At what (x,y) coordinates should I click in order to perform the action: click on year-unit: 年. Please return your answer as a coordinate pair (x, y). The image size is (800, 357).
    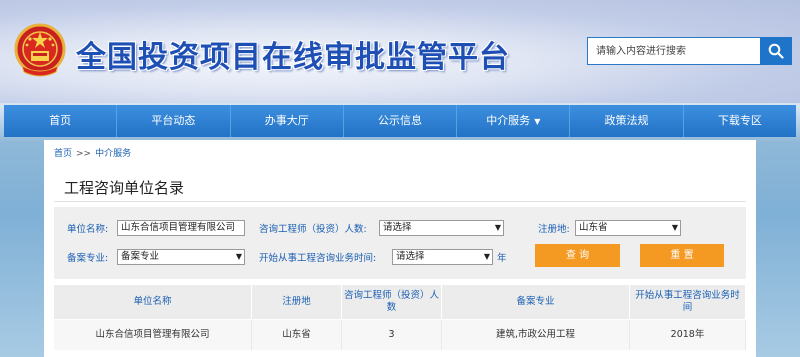
    Looking at the image, I should click on (502, 258).